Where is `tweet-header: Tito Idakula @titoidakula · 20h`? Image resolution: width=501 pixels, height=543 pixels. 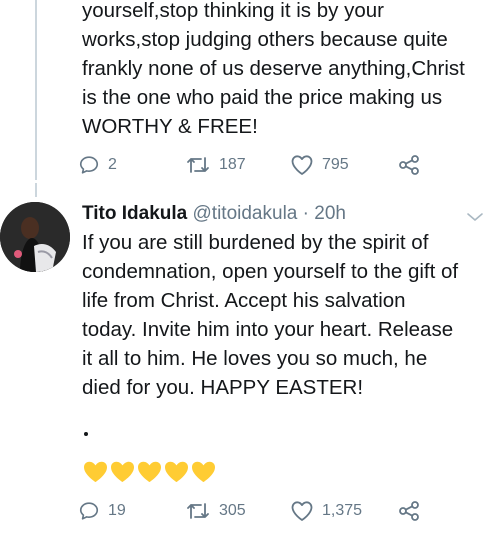 tweet-header: Tito Idakula @titoidakula · 20h is located at coordinates (287, 214).